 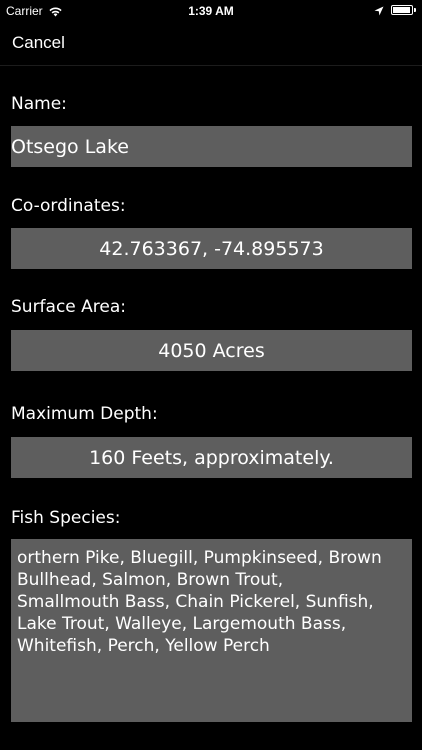 I want to click on cancel-button: Cancel, so click(x=38, y=43).